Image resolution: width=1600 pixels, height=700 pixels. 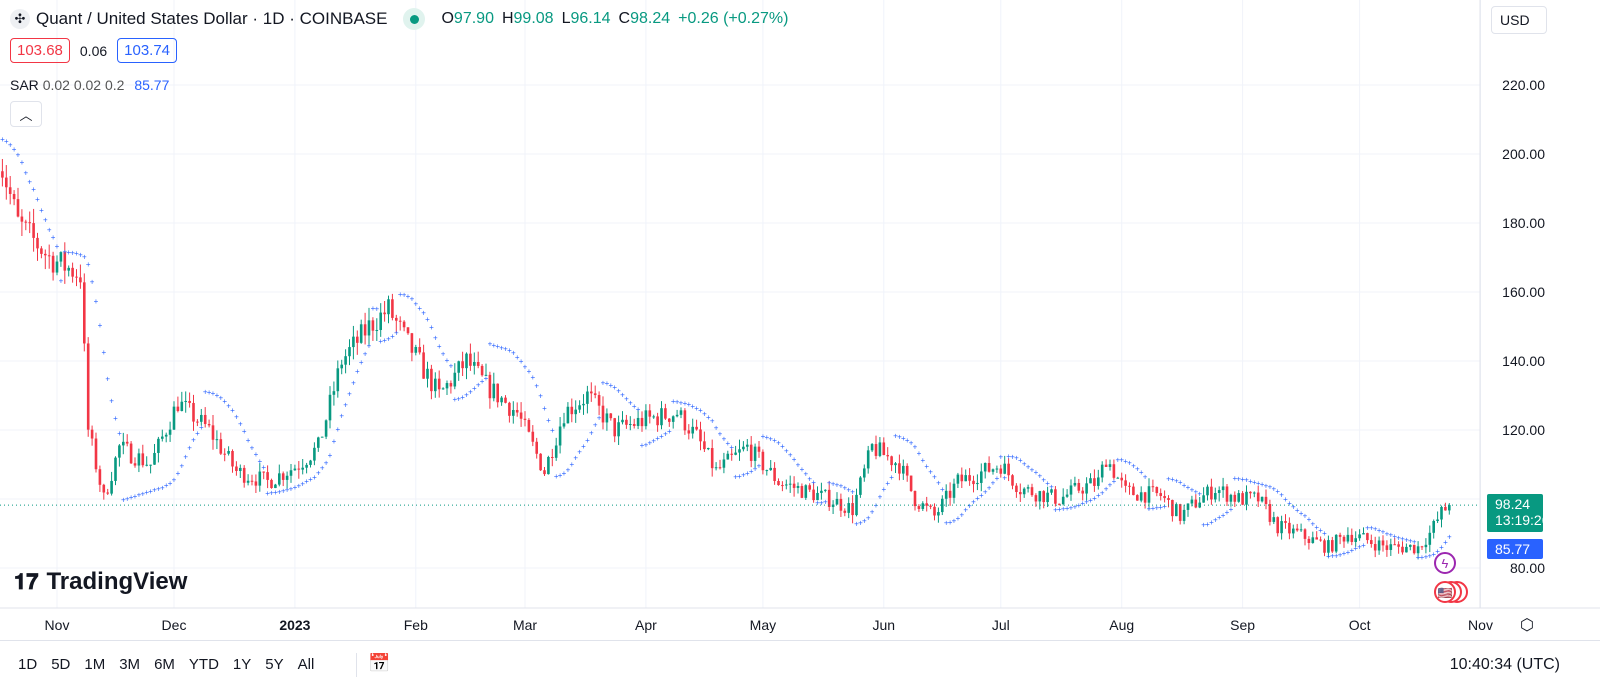 I want to click on sell-button: 103.68, so click(x=40, y=50).